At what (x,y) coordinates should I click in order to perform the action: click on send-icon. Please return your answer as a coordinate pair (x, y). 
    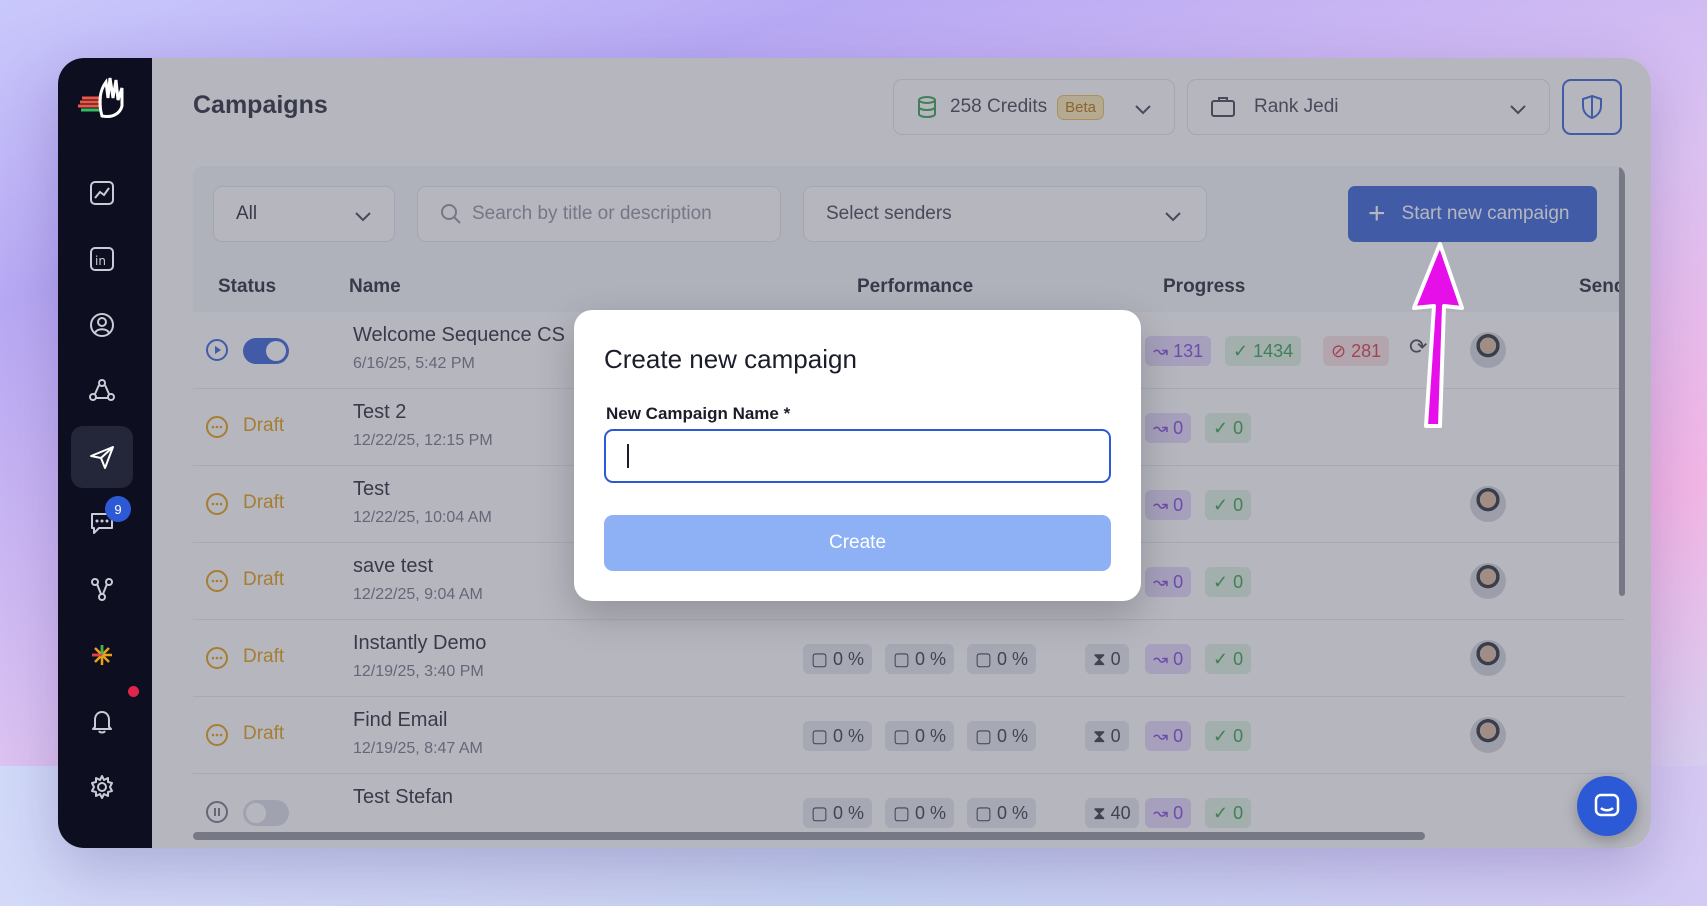
    Looking at the image, I should click on (102, 457).